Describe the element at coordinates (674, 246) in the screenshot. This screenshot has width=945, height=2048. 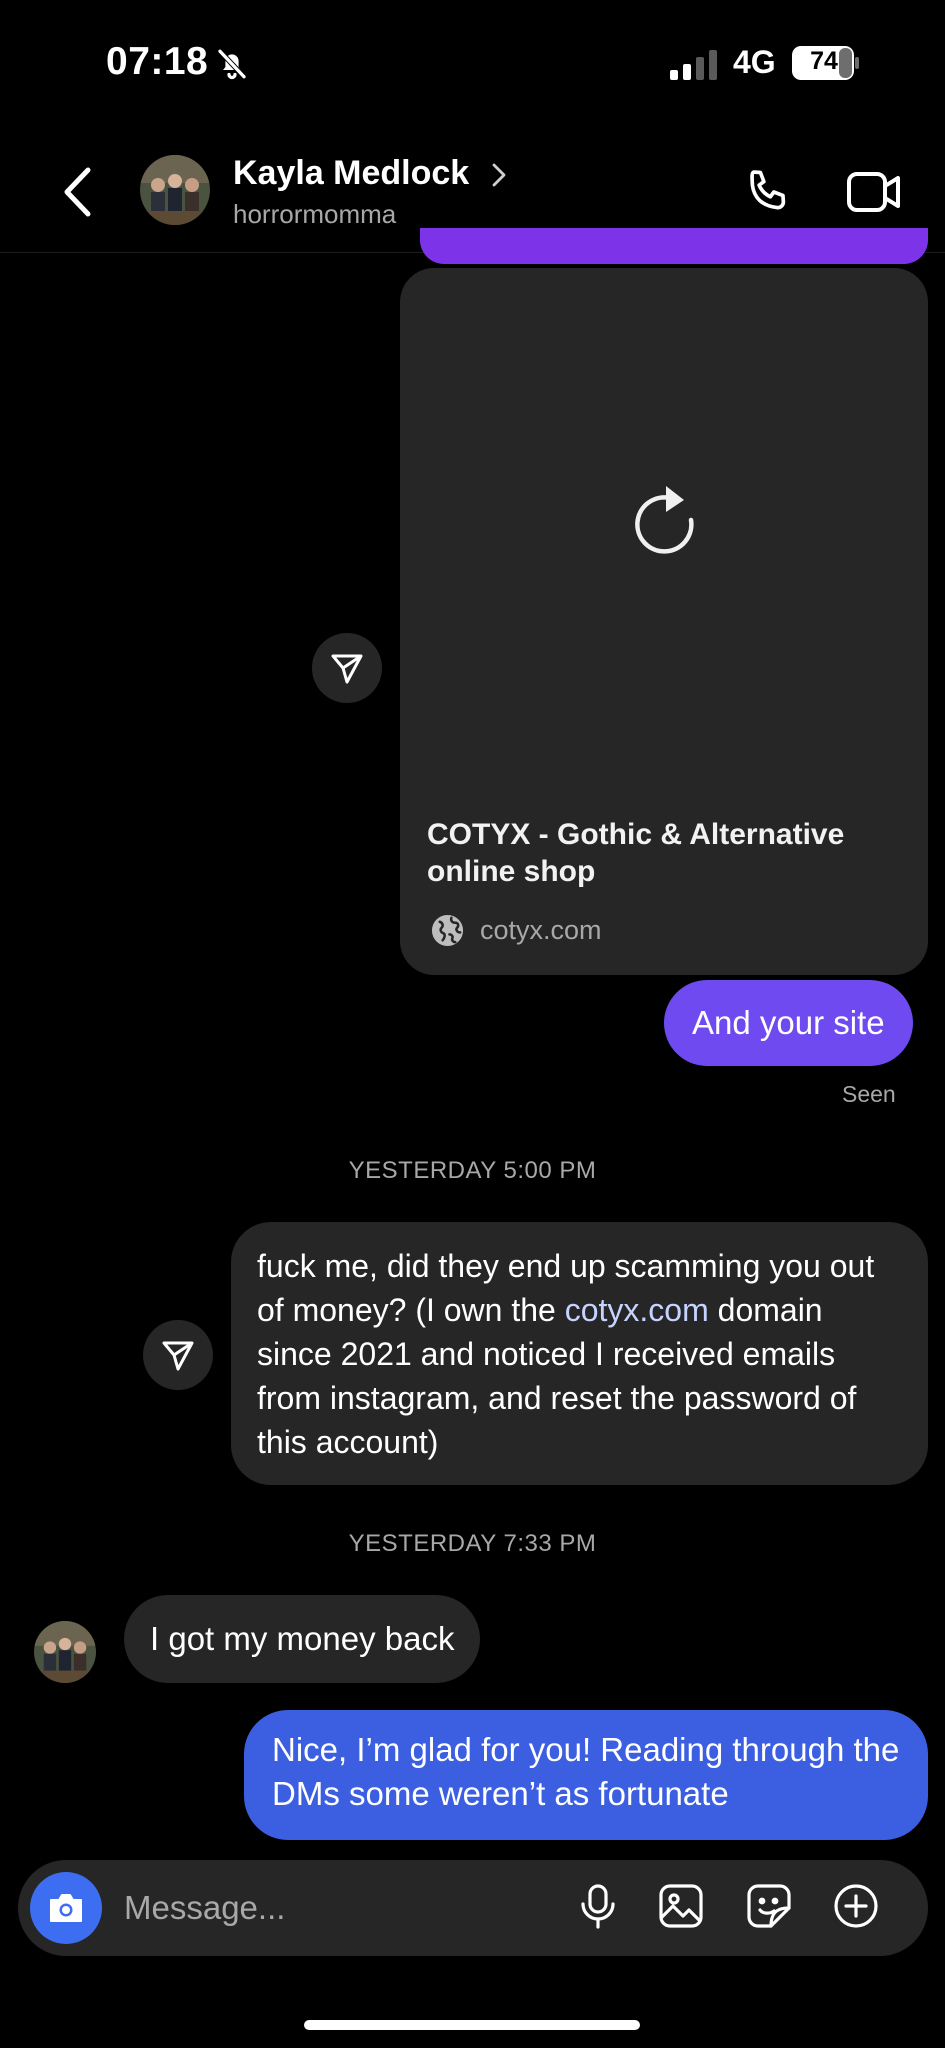
I see `previous-message-bubble` at that location.